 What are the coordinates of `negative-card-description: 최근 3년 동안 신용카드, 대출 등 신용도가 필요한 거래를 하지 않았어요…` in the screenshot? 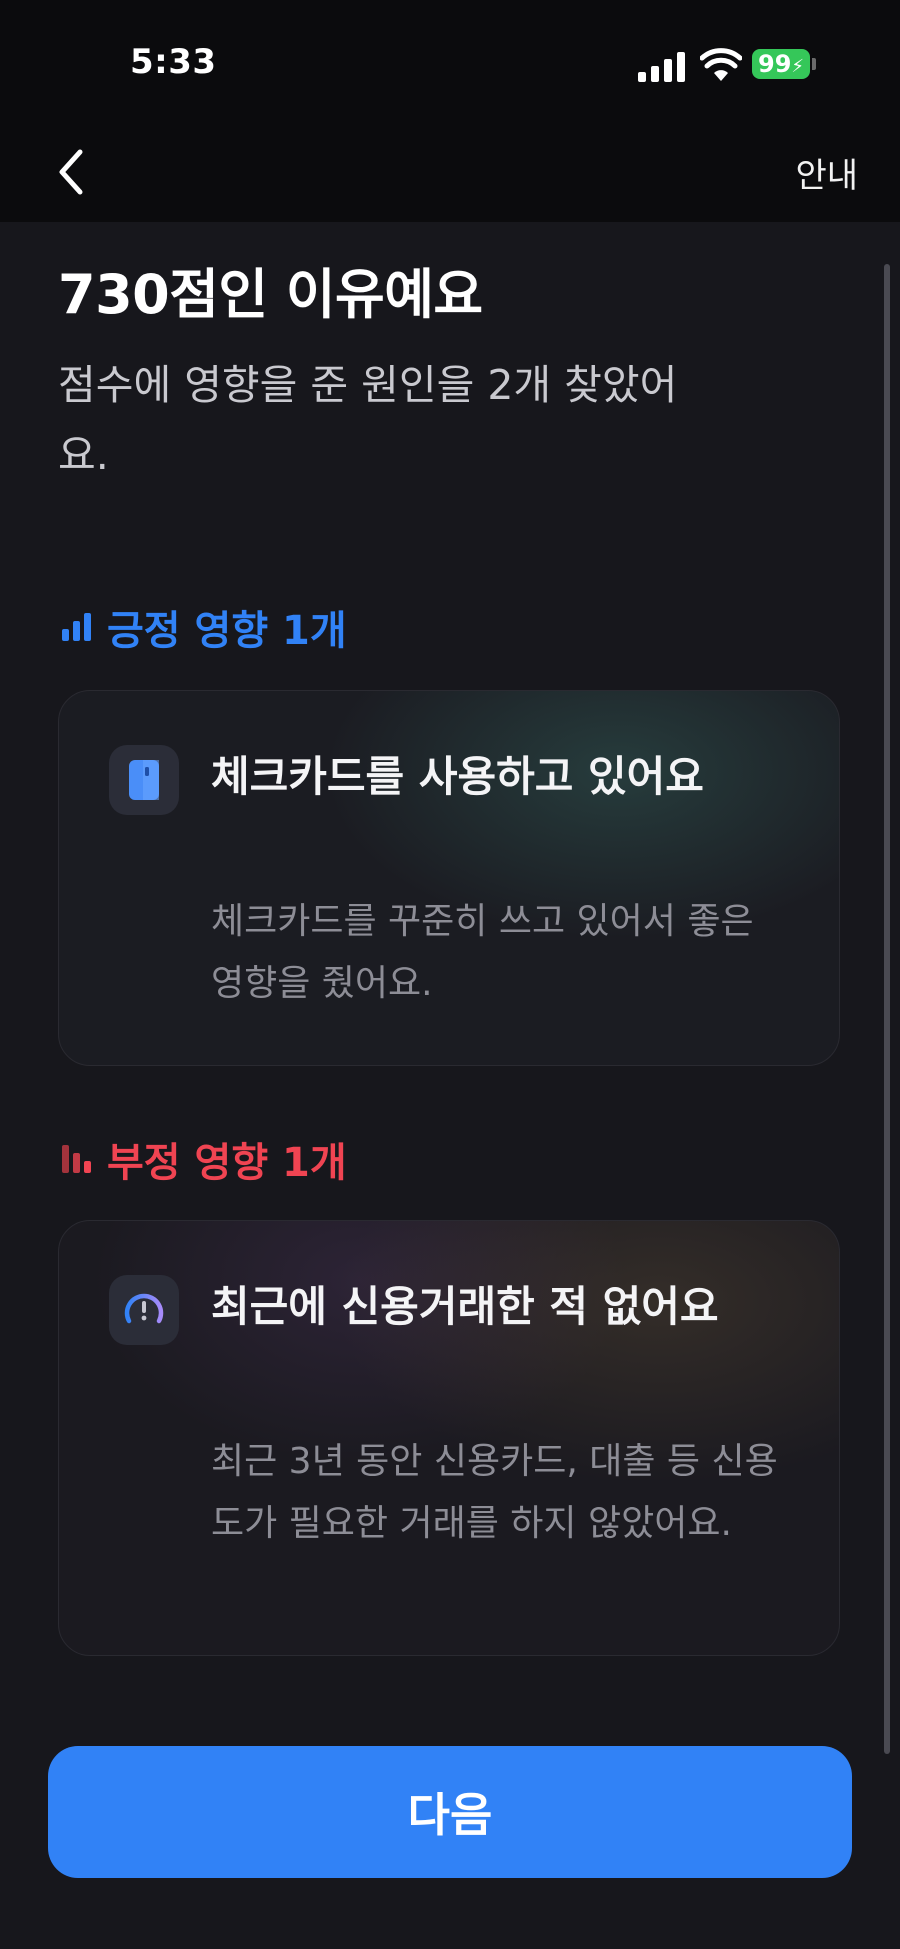 It's located at (494, 1492).